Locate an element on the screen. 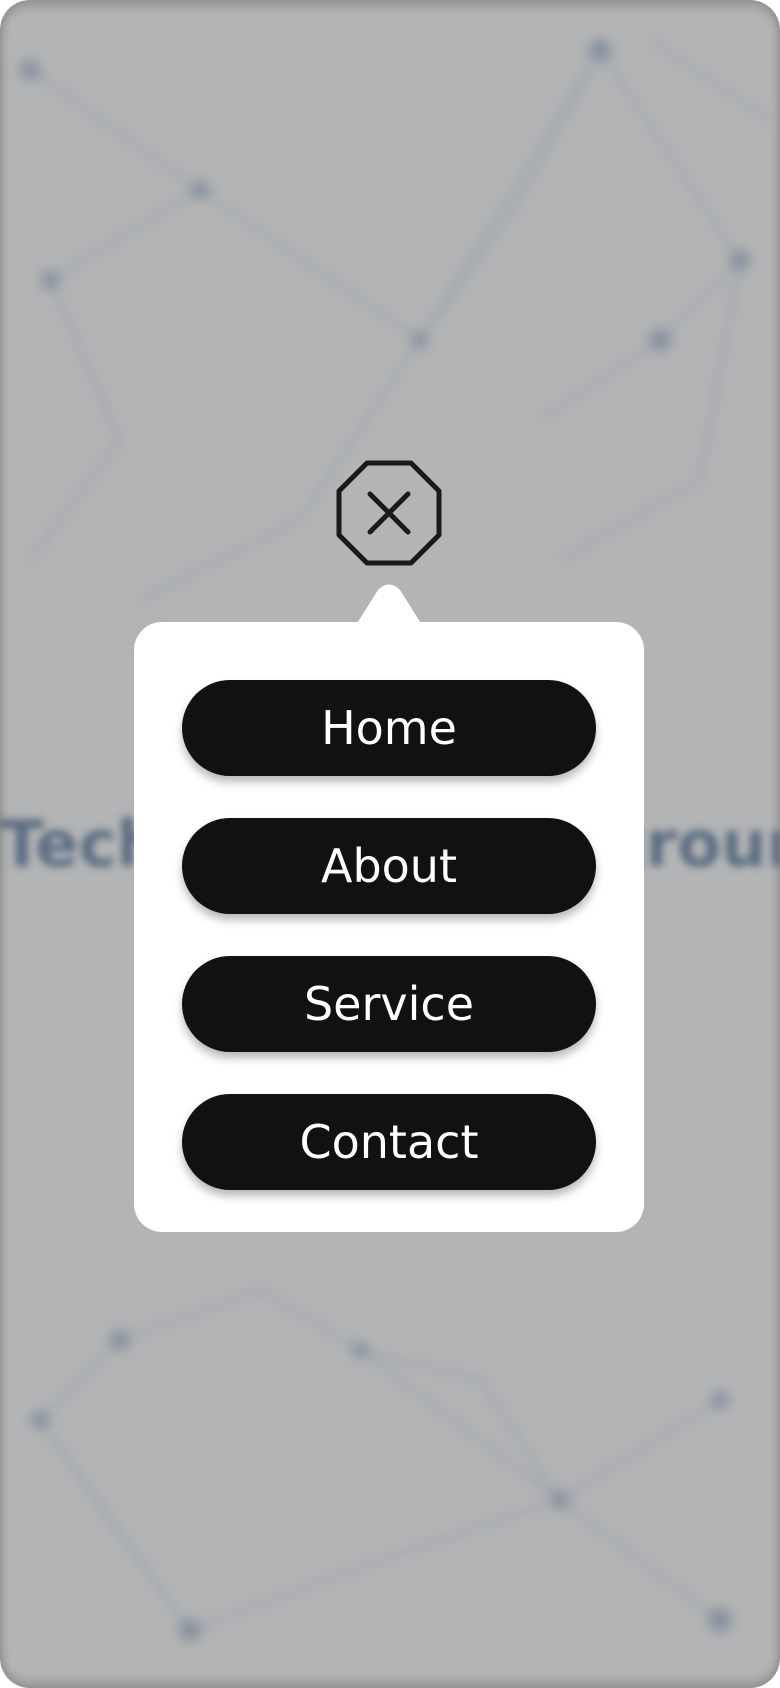 The width and height of the screenshot is (780, 1688). menu-item-service: Service is located at coordinates (389, 1004).